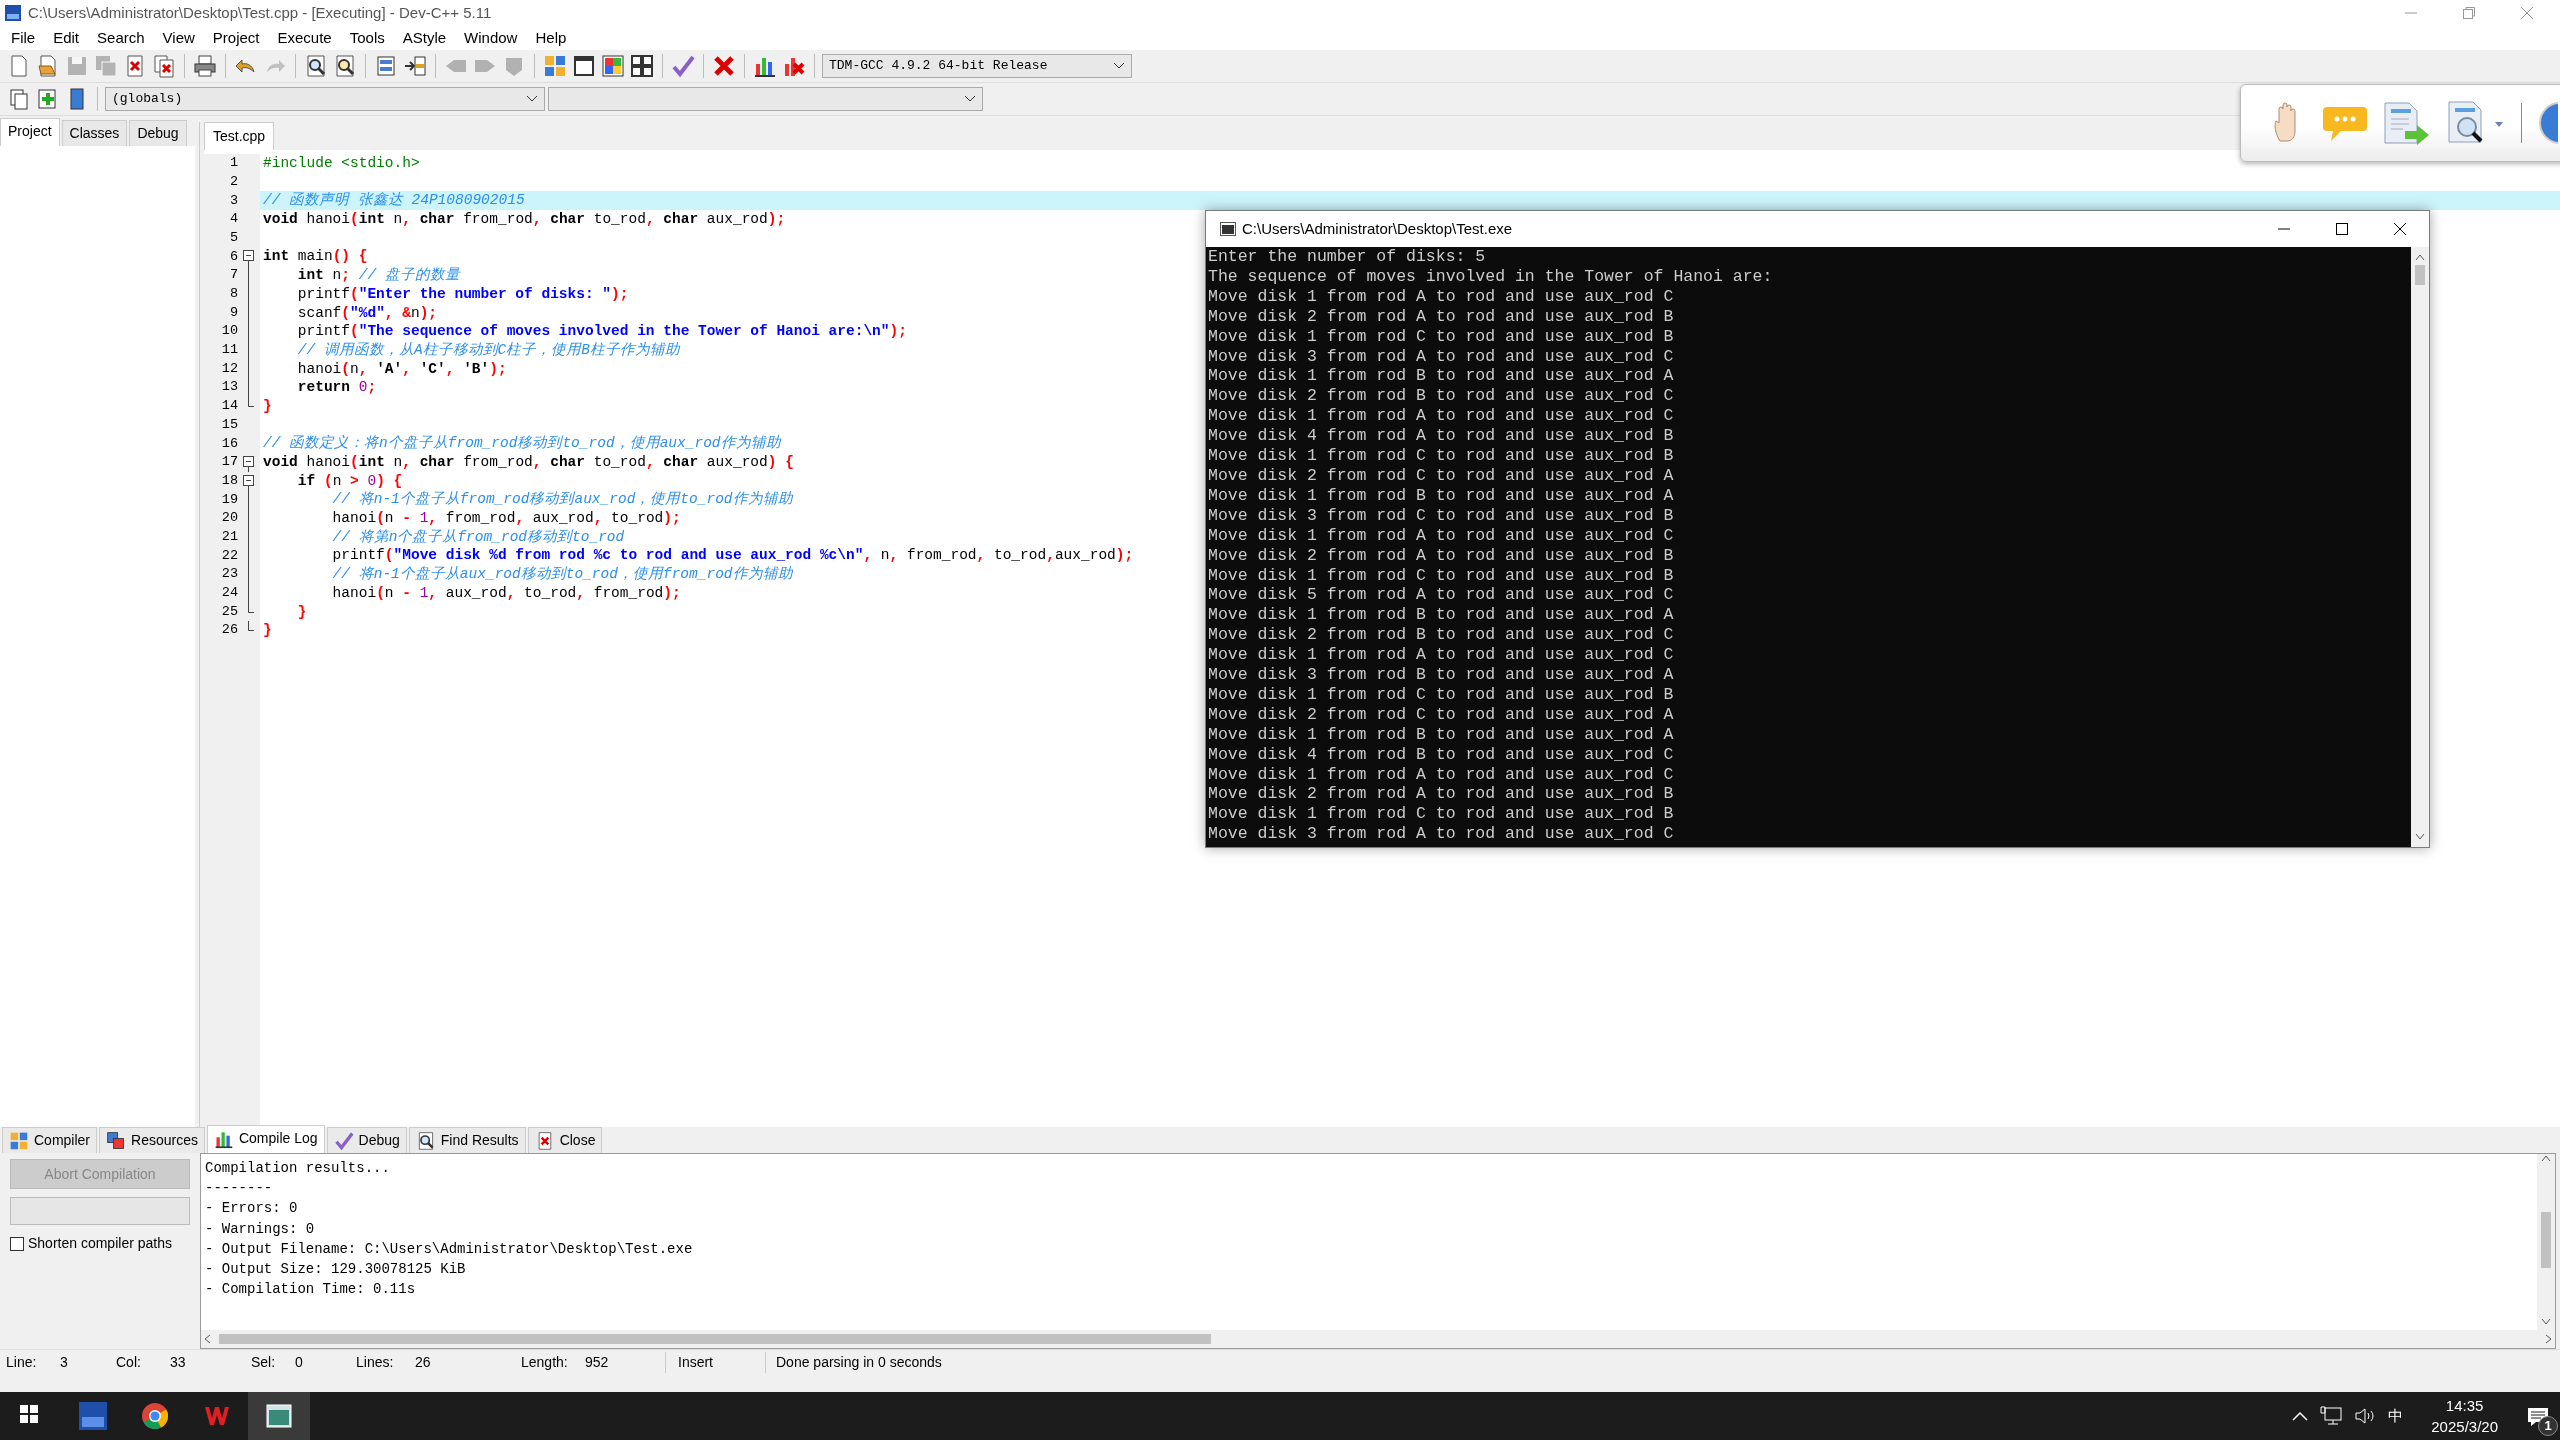 Image resolution: width=2560 pixels, height=1440 pixels. Describe the element at coordinates (263, 1362) in the screenshot. I see `status-label: Sel:` at that location.